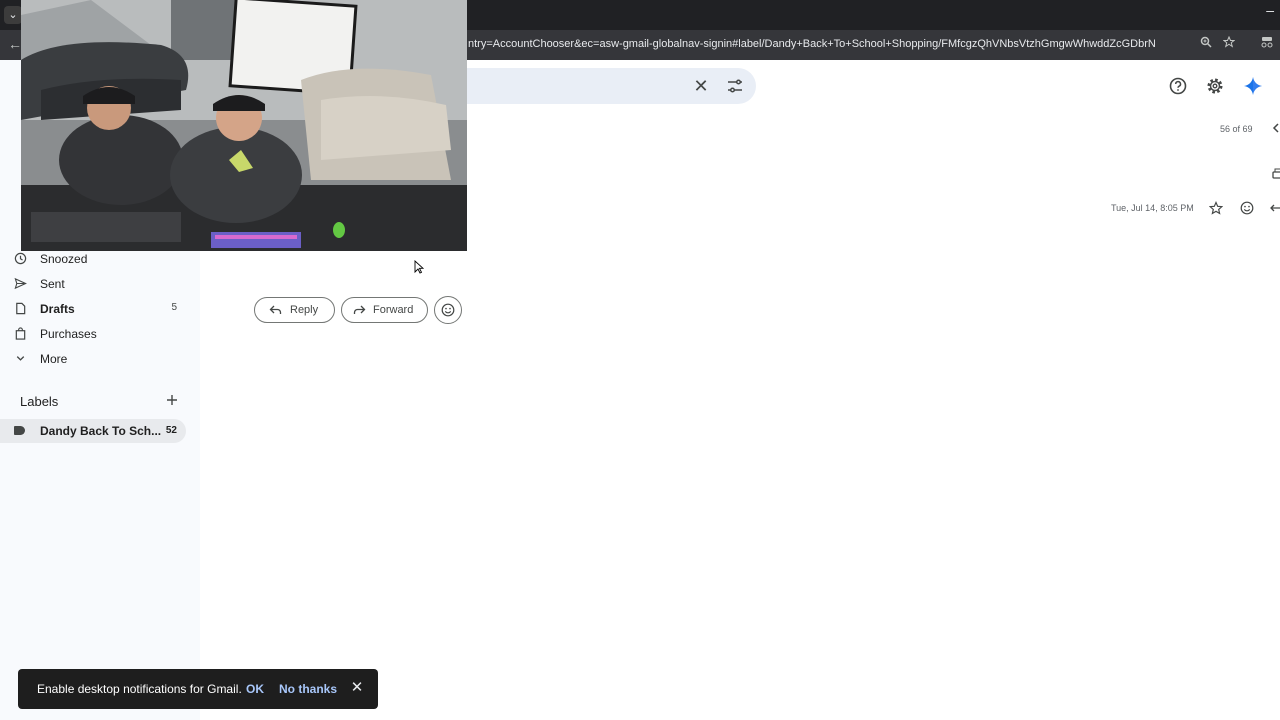  I want to click on sidebar-label-dandy: Dandy Back To Sch... 52, so click(93, 431).